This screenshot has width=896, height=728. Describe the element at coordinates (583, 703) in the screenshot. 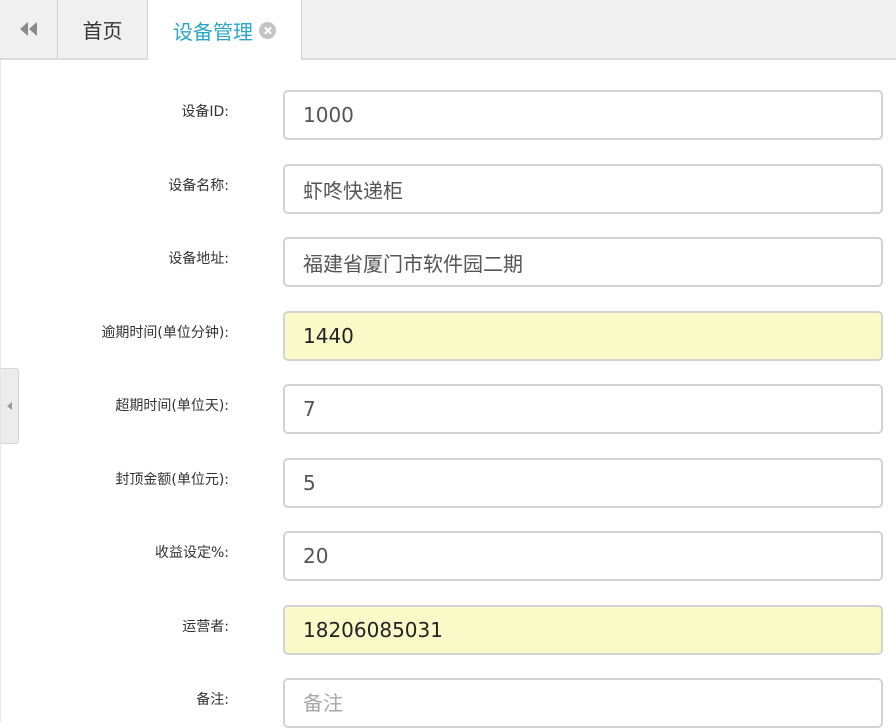

I see `remark-input` at that location.